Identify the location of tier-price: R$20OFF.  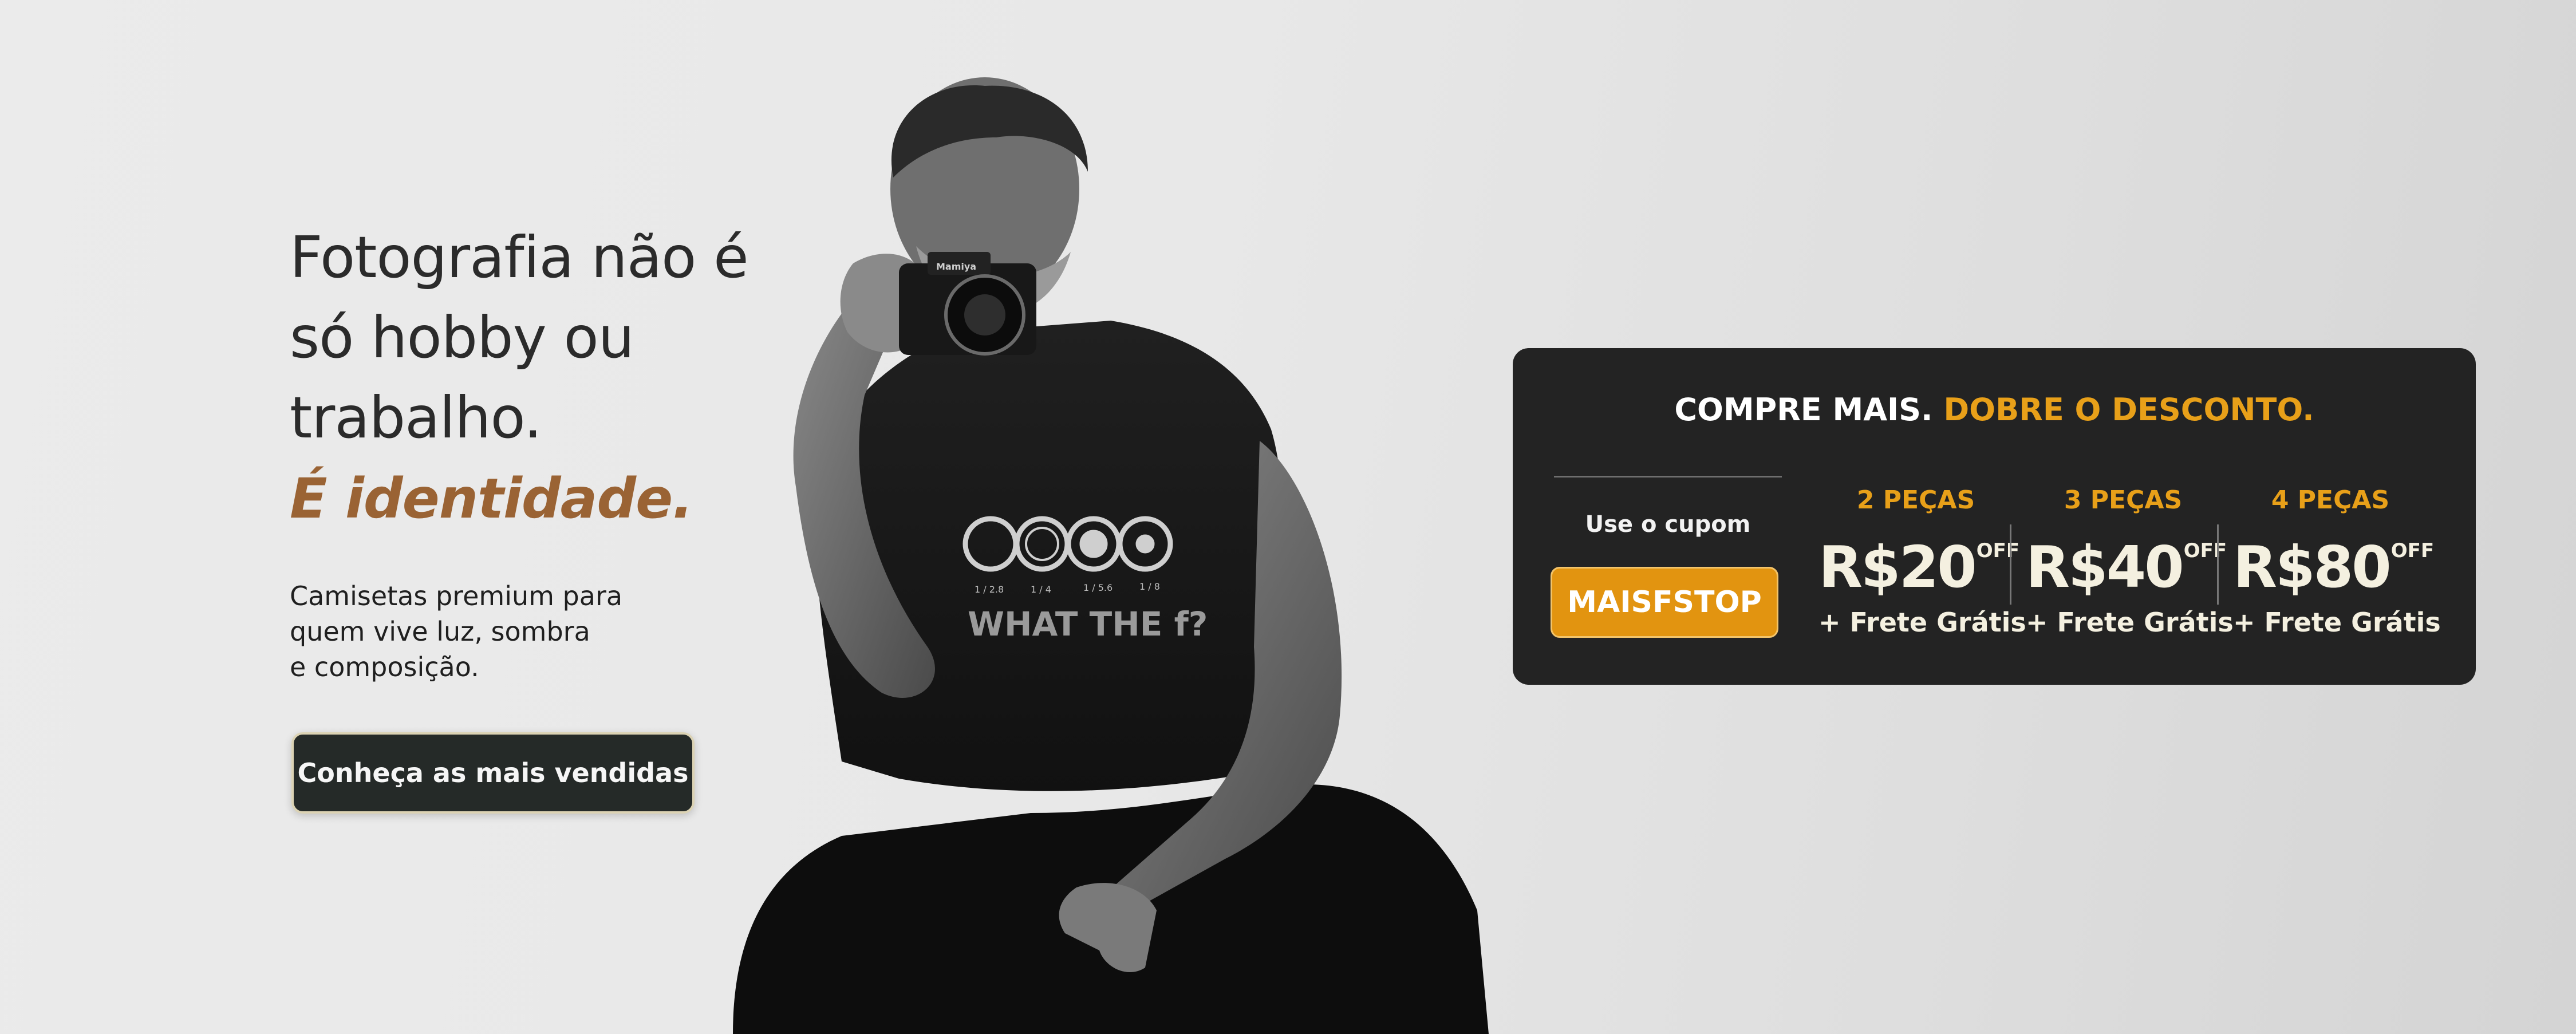
(1918, 560).